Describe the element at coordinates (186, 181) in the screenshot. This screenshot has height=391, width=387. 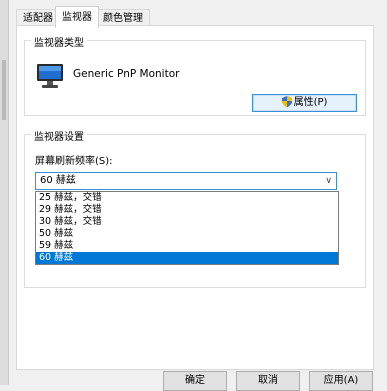
I see `refresh-rate-select: 60 赫兹 ∨` at that location.